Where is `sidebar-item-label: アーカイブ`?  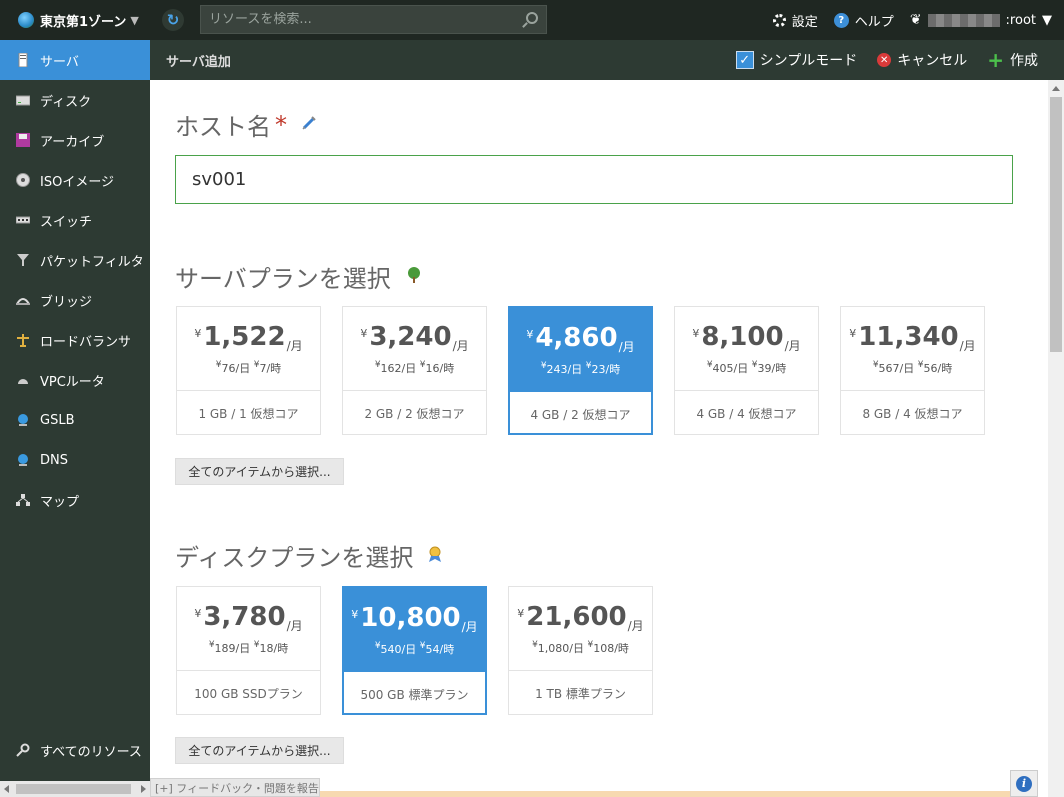 sidebar-item-label: アーカイブ is located at coordinates (72, 142).